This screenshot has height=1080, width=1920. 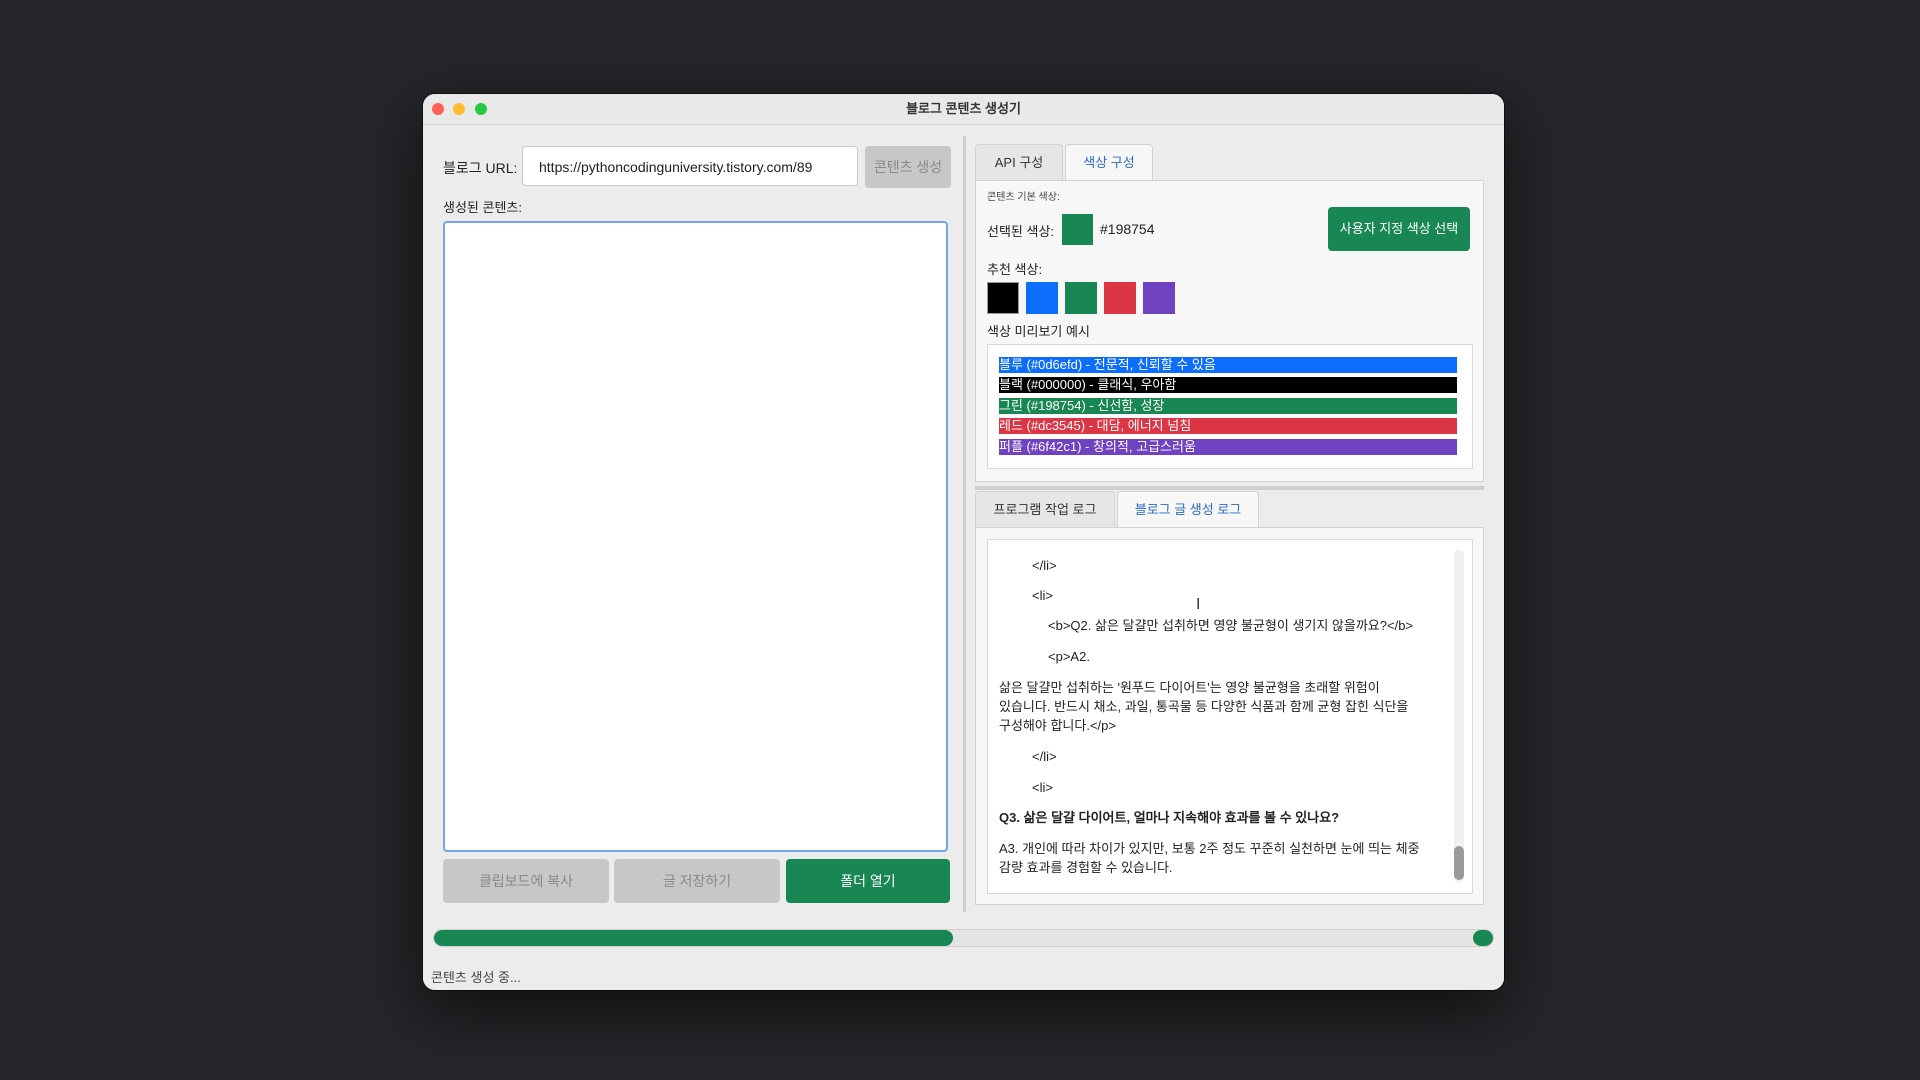 What do you see at coordinates (1228, 447) in the screenshot?
I see `preview-row-purple: 퍼플 (#6f42c1) - 창의적, 고급스러움` at bounding box center [1228, 447].